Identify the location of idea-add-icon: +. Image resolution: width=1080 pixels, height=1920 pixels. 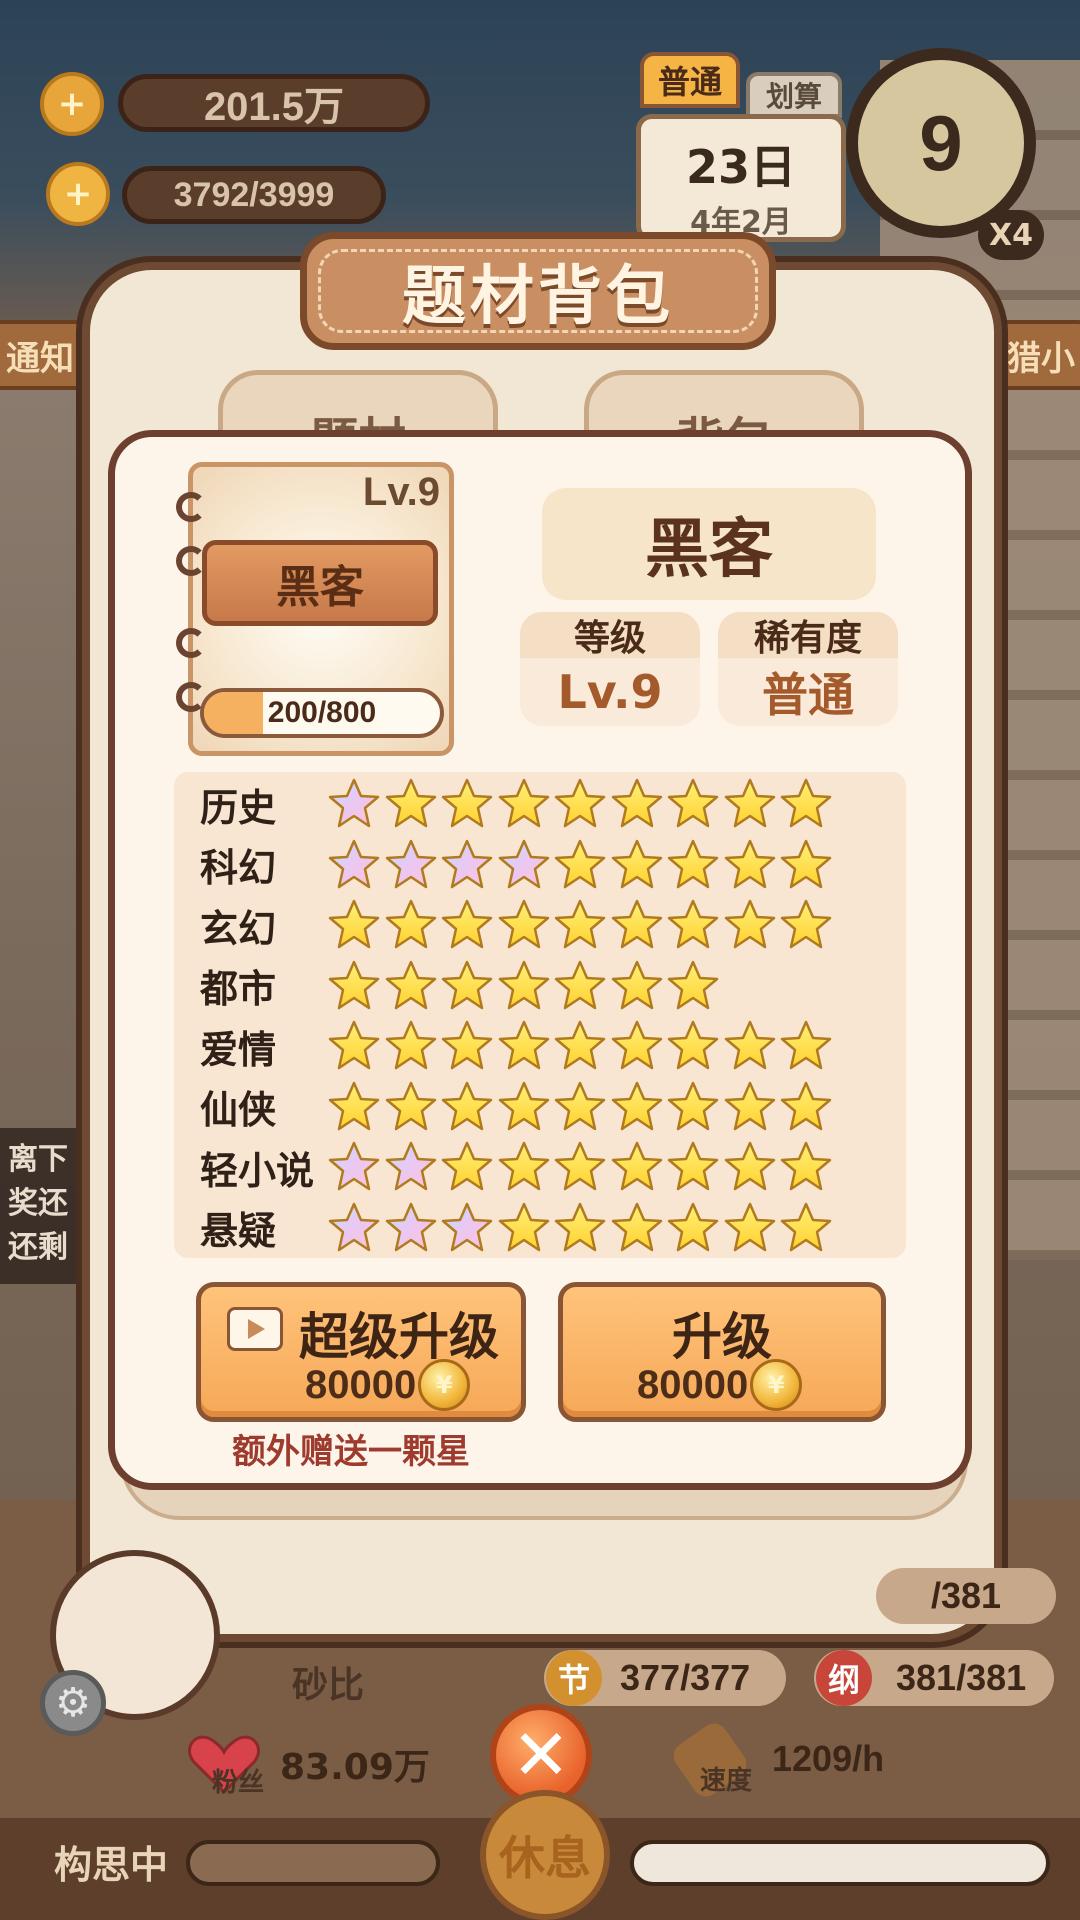
(78, 194).